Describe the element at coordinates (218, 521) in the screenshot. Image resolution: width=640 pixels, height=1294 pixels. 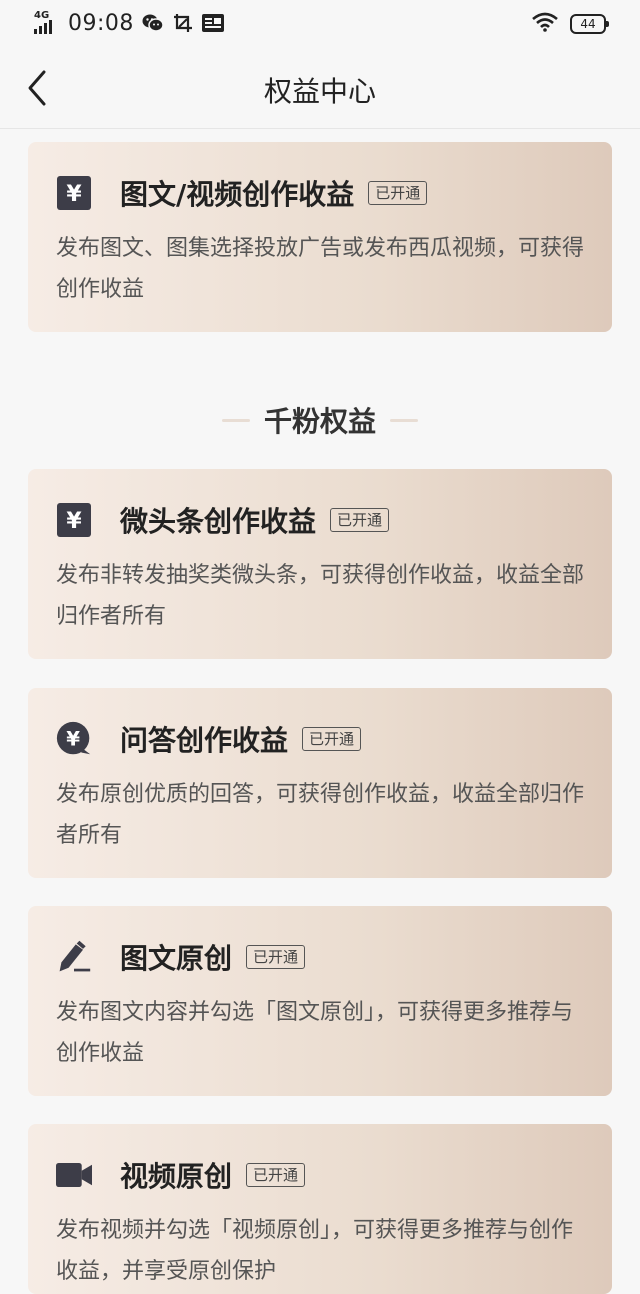
I see `card-title: 微头条创作收益` at that location.